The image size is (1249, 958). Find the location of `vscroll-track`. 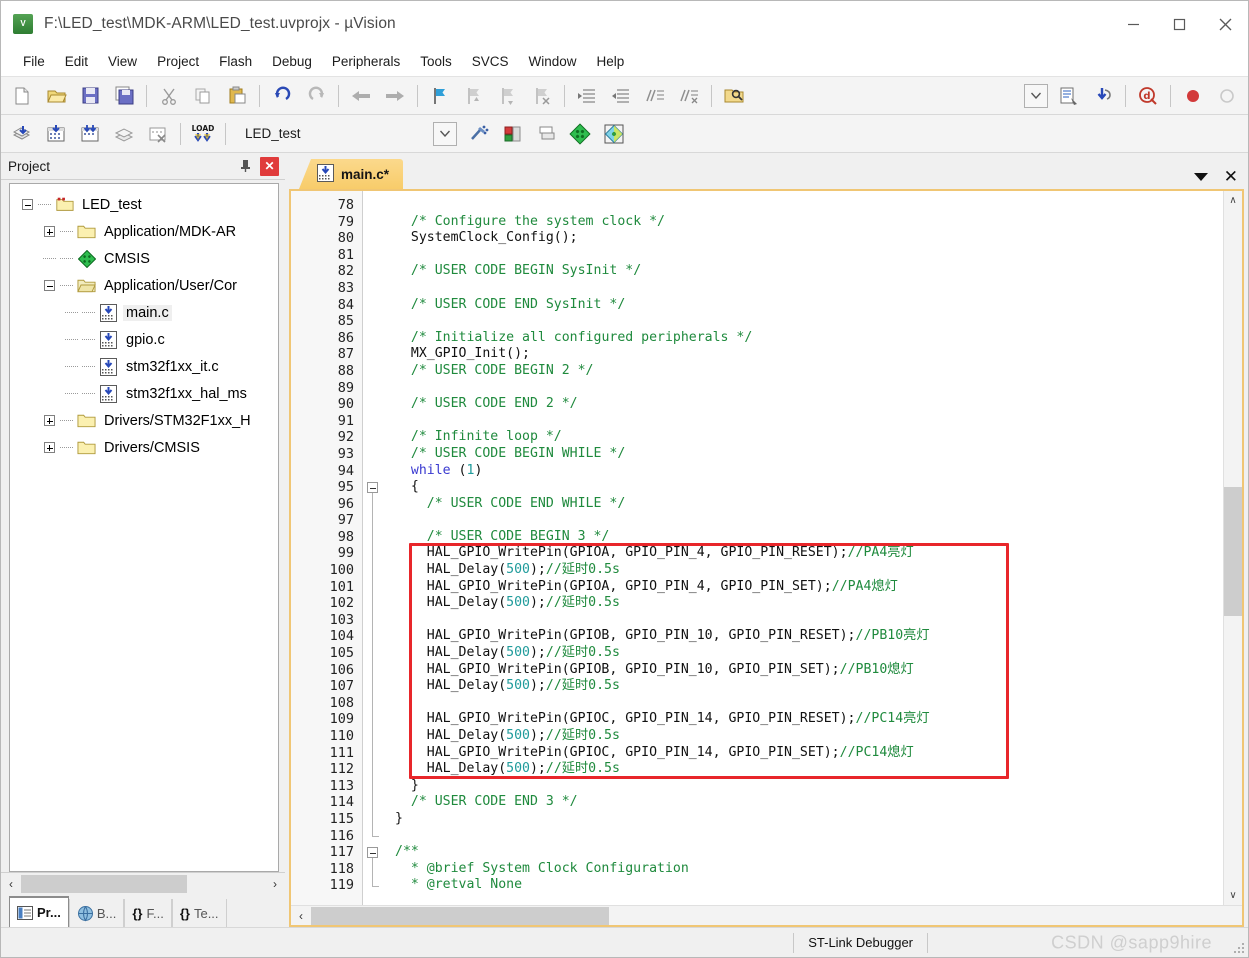

vscroll-track is located at coordinates (1232, 548).